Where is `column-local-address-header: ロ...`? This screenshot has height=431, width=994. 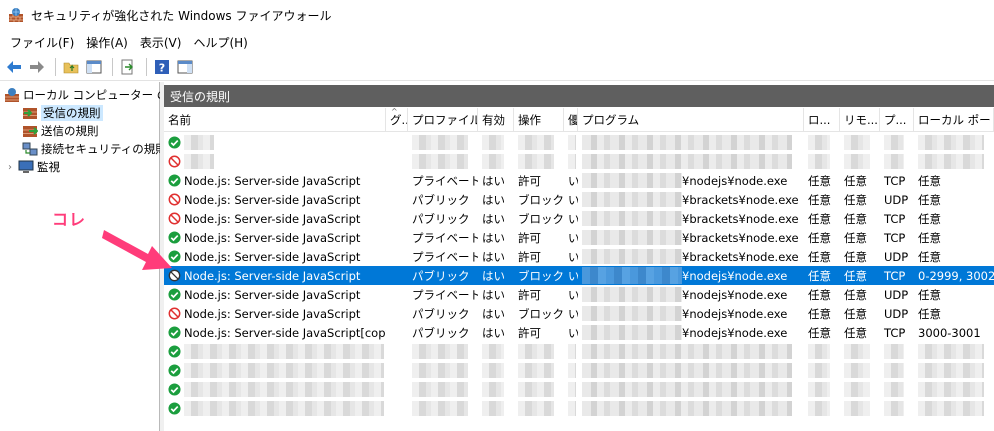 column-local-address-header: ロ... is located at coordinates (822, 120).